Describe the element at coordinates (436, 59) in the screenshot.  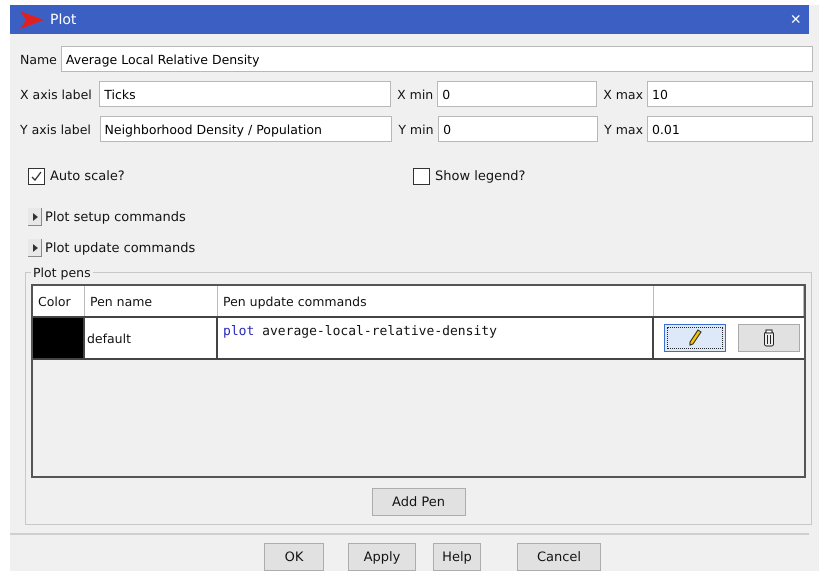
I see `name-field: Average Local Relative Density` at that location.